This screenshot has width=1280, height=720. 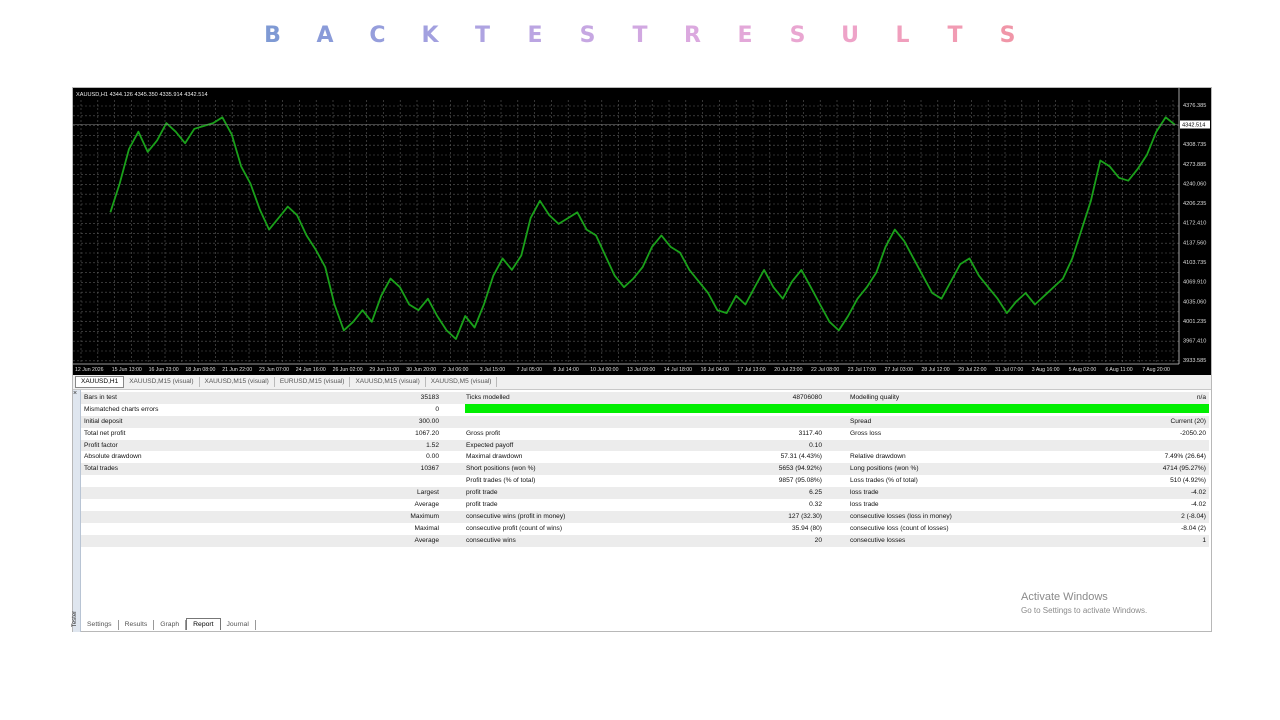 I want to click on price-tick-label: 4172.410, so click(x=1194, y=223).